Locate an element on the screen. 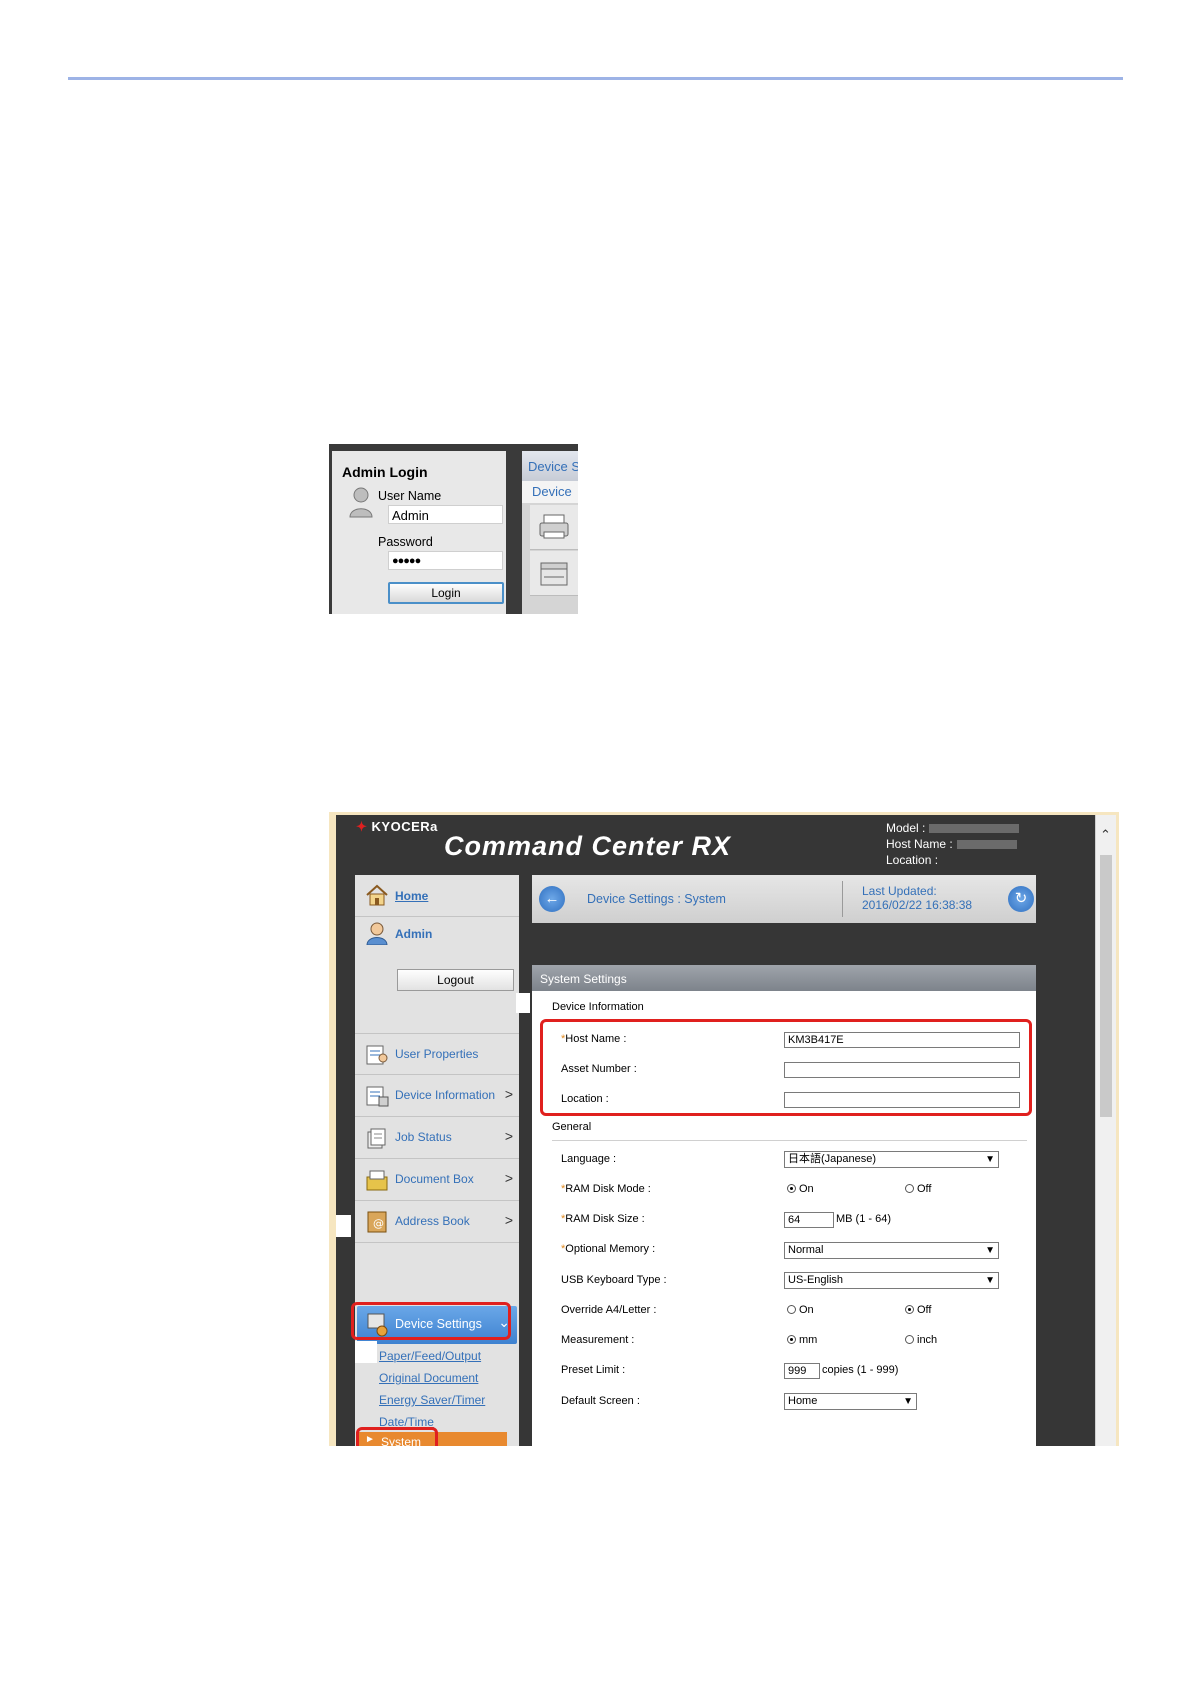 The width and height of the screenshot is (1190, 1684). user-properties-link: User Properties is located at coordinates (436, 1054).